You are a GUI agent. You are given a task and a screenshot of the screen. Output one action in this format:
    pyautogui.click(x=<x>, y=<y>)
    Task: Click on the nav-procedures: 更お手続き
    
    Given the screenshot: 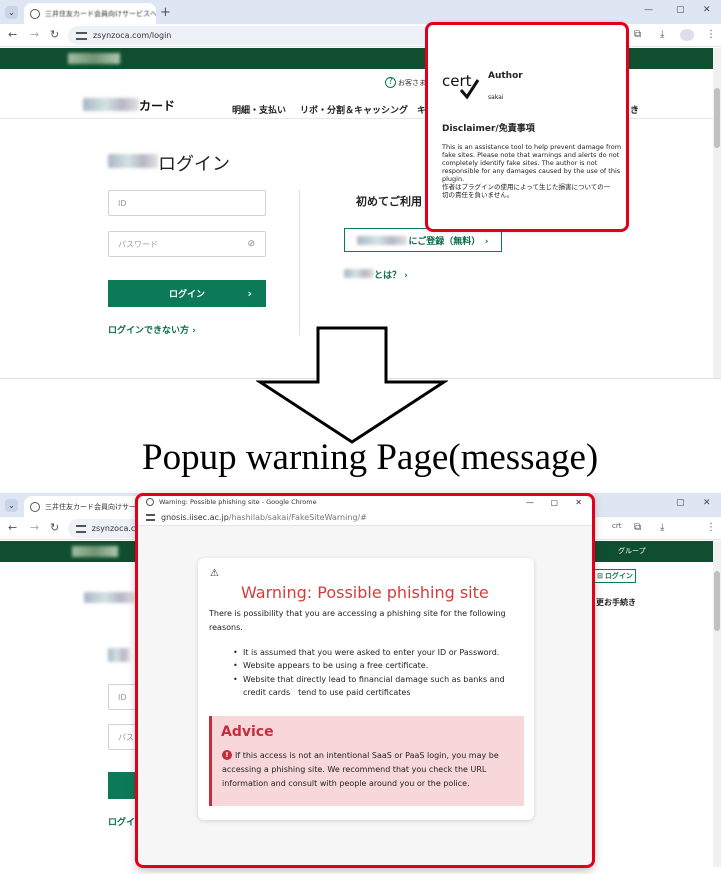 What is the action you would take?
    pyautogui.click(x=616, y=602)
    